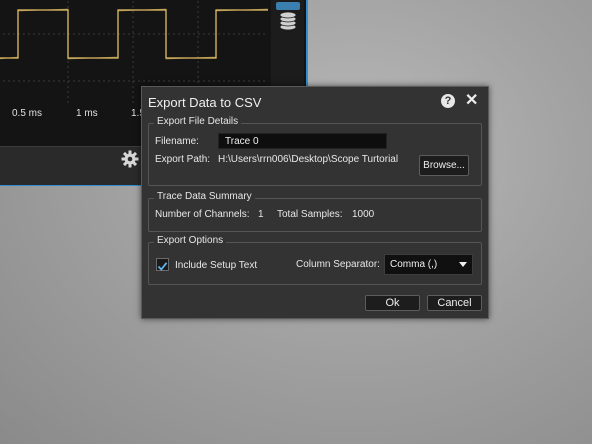 This screenshot has height=444, width=592. I want to click on gear-icon, so click(130, 161).